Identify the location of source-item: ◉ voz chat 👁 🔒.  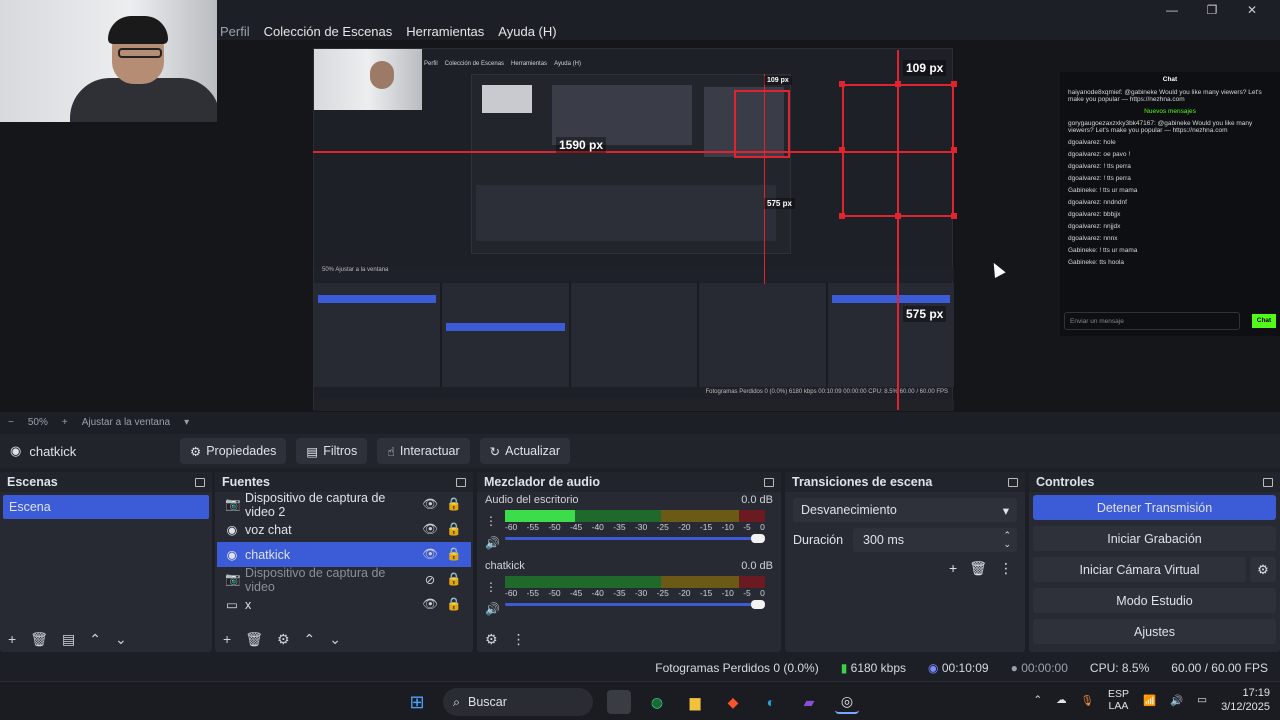
(344, 529).